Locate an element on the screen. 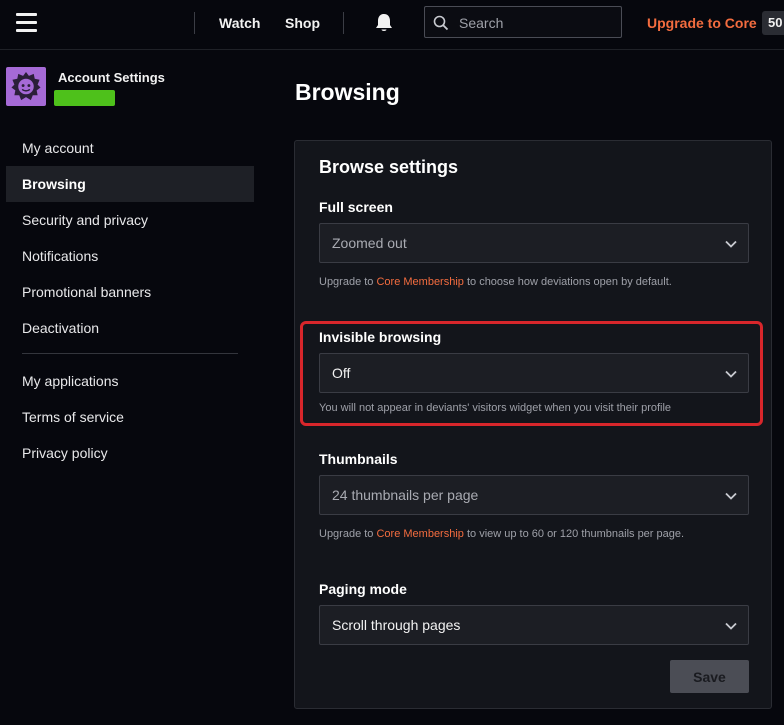  sidebar-item-my-applications: My applications is located at coordinates (130, 381).